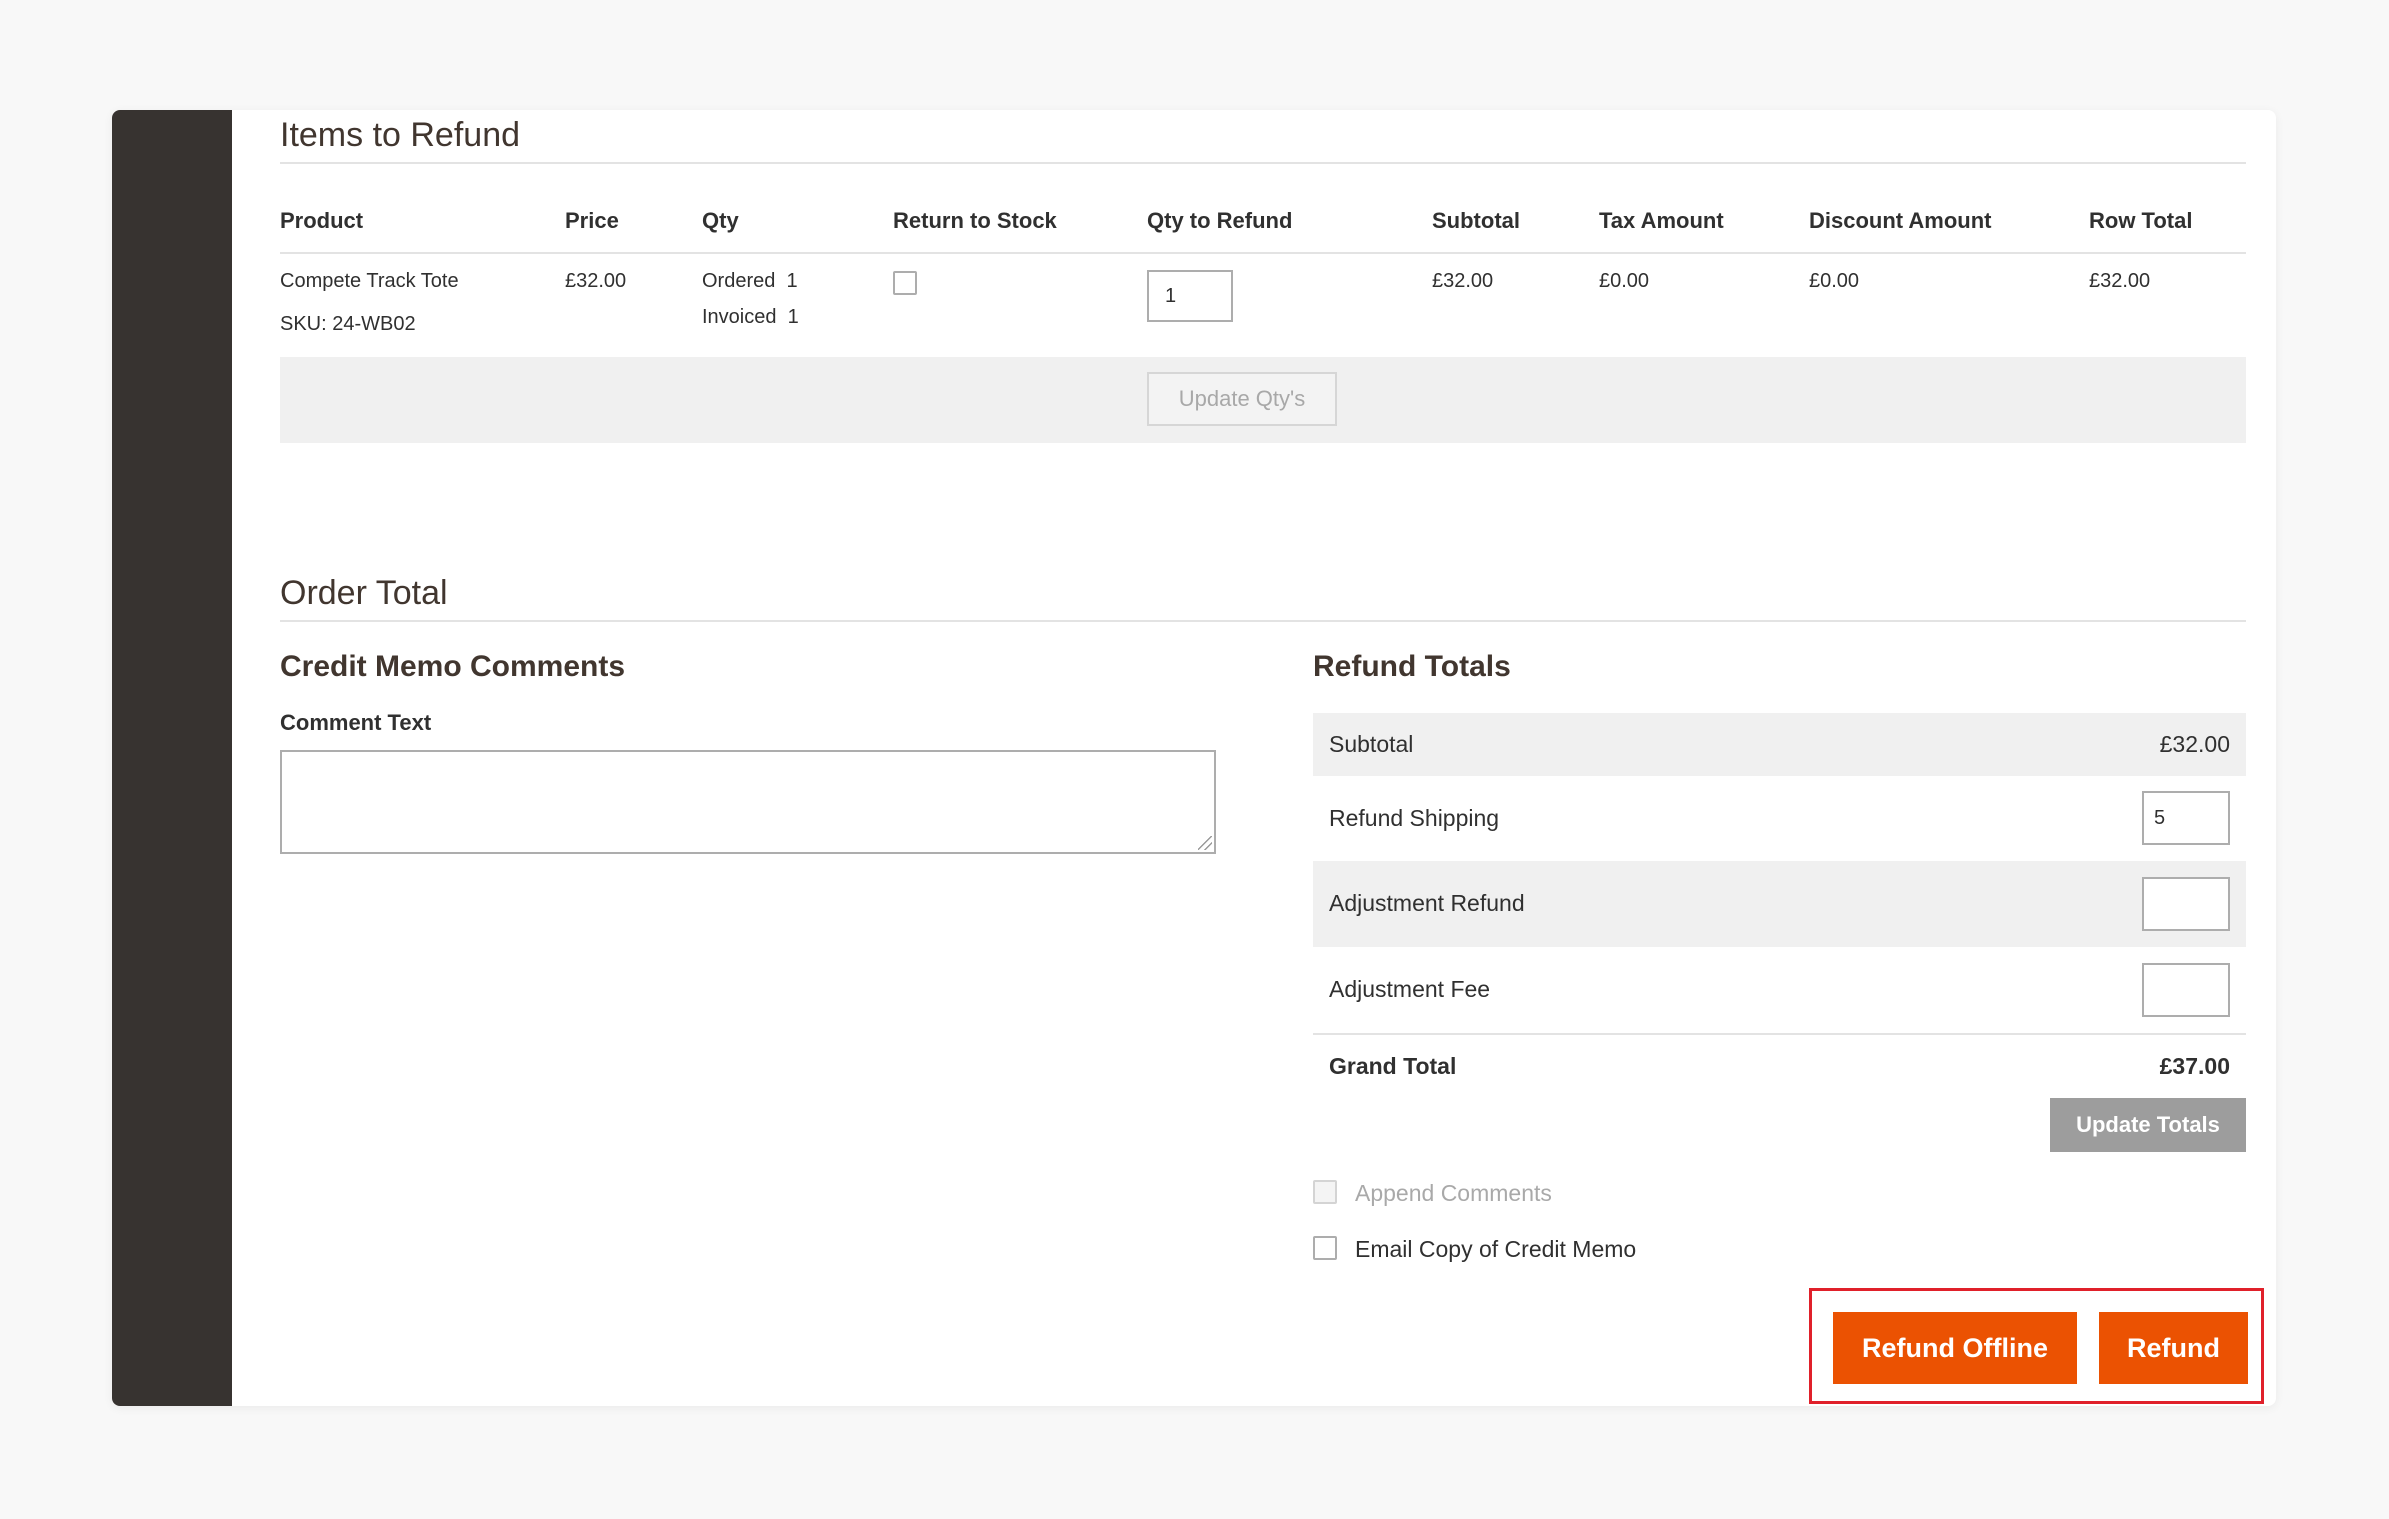 This screenshot has height=1519, width=2389. Describe the element at coordinates (1779, 744) in the screenshot. I see `subtotal-row: Subtotal £32.00` at that location.